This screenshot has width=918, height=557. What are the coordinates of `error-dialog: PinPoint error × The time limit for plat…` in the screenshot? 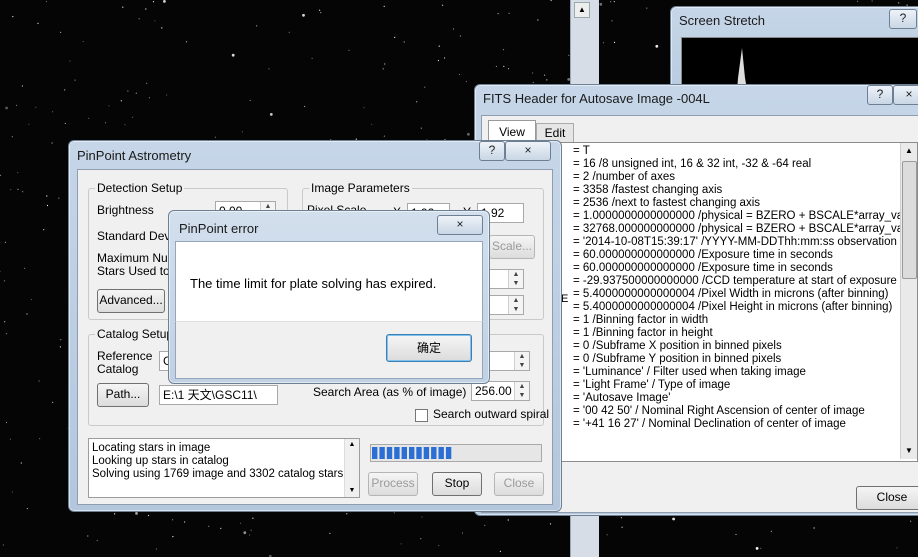 It's located at (329, 297).